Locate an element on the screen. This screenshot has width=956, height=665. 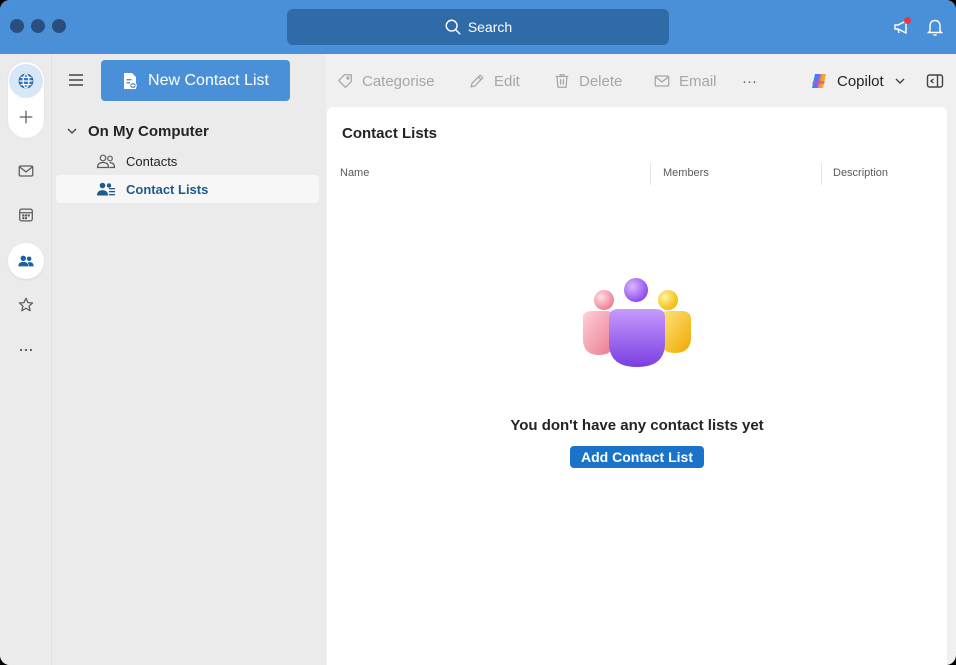
email-button: Email is located at coordinates (685, 81).